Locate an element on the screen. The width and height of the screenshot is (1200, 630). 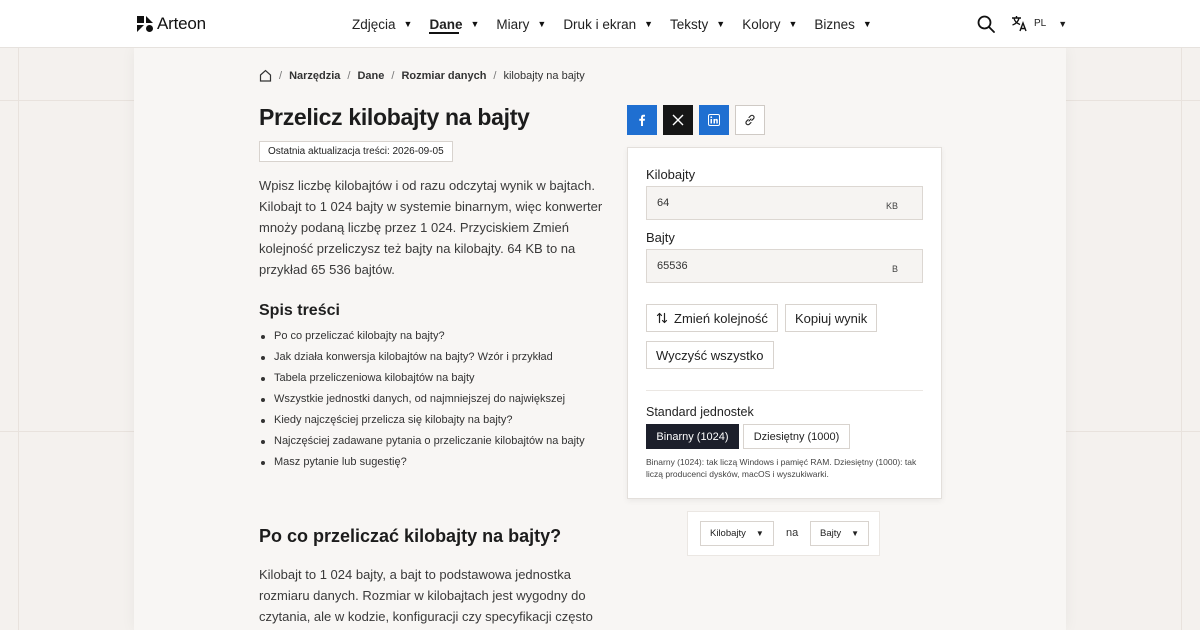
last-updated-badge: Ostatnia aktualizacja treści: 2026-09-05 is located at coordinates (356, 151).